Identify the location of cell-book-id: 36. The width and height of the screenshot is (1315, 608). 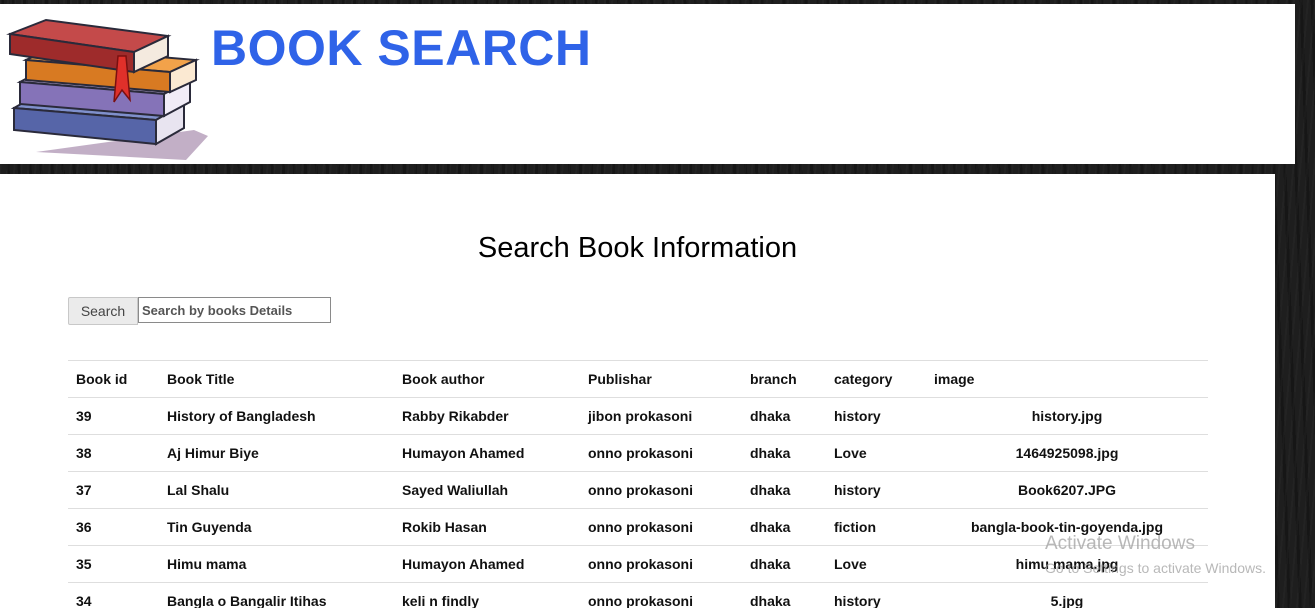
(113, 527).